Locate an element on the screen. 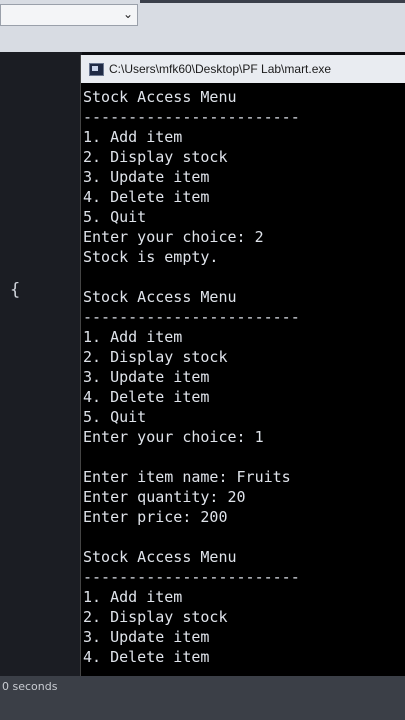  console-line: Enter your choice: 2 is located at coordinates (173, 237).